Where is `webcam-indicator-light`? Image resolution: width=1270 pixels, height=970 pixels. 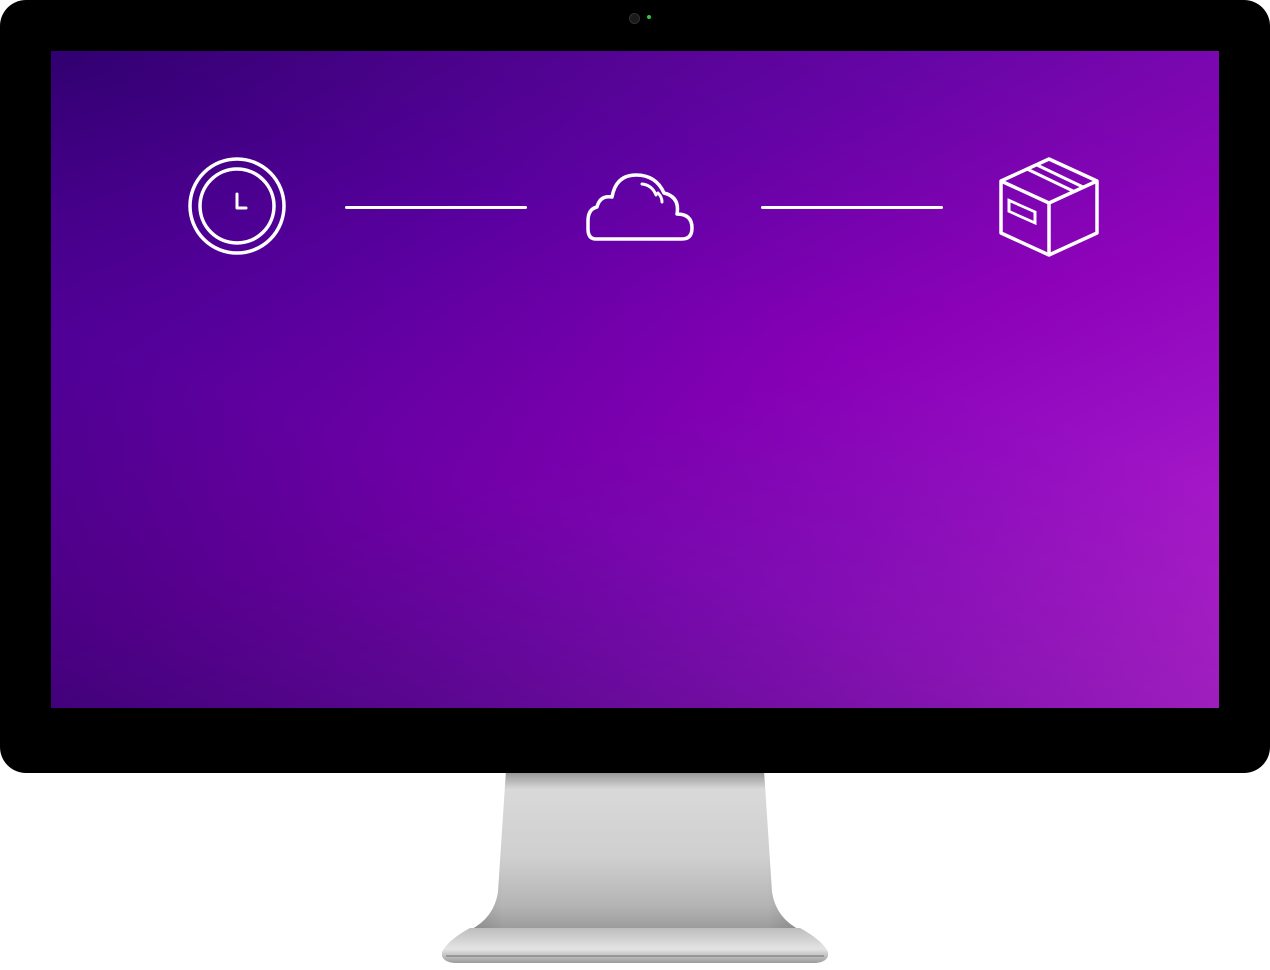
webcam-indicator-light is located at coordinates (649, 17).